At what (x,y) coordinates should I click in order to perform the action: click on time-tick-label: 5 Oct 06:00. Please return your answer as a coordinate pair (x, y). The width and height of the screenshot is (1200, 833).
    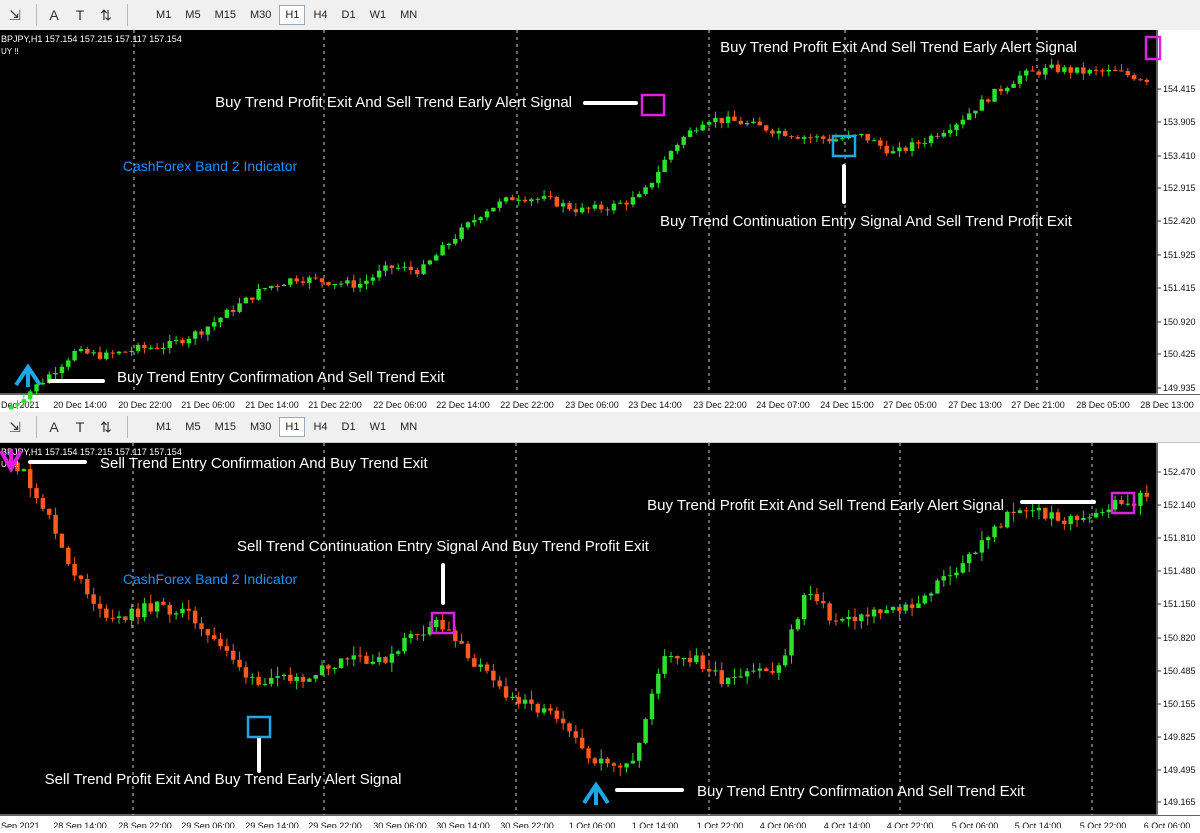
    Looking at the image, I should click on (975, 824).